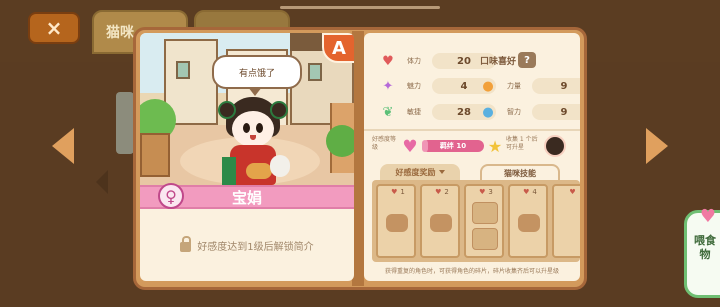  I want to click on reward-card-list: ♥ 1 ♥ 2 ♥ 3 ♥ 4 ♥, so click(476, 221).